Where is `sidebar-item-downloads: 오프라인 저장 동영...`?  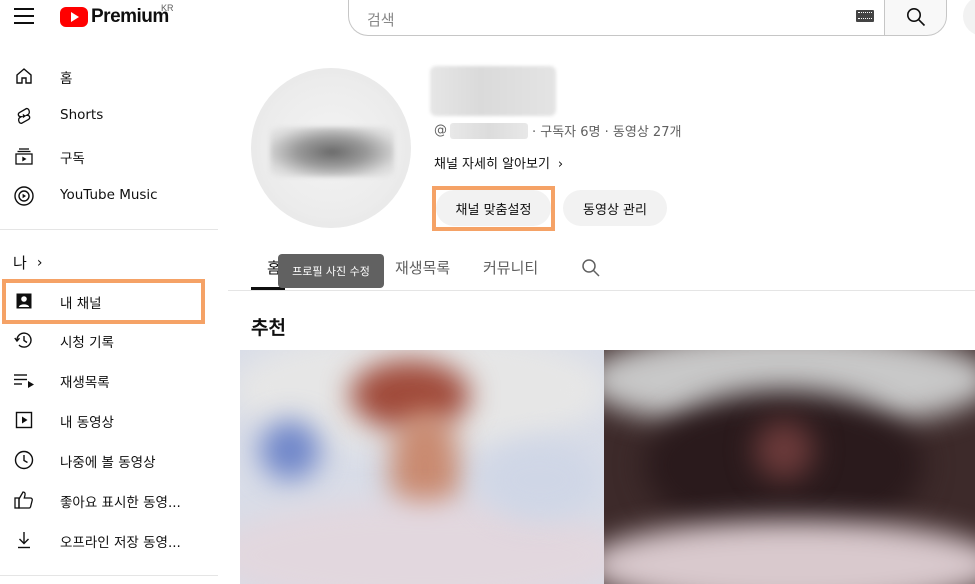
sidebar-item-downloads: 오프라인 저장 동영... is located at coordinates (109, 540).